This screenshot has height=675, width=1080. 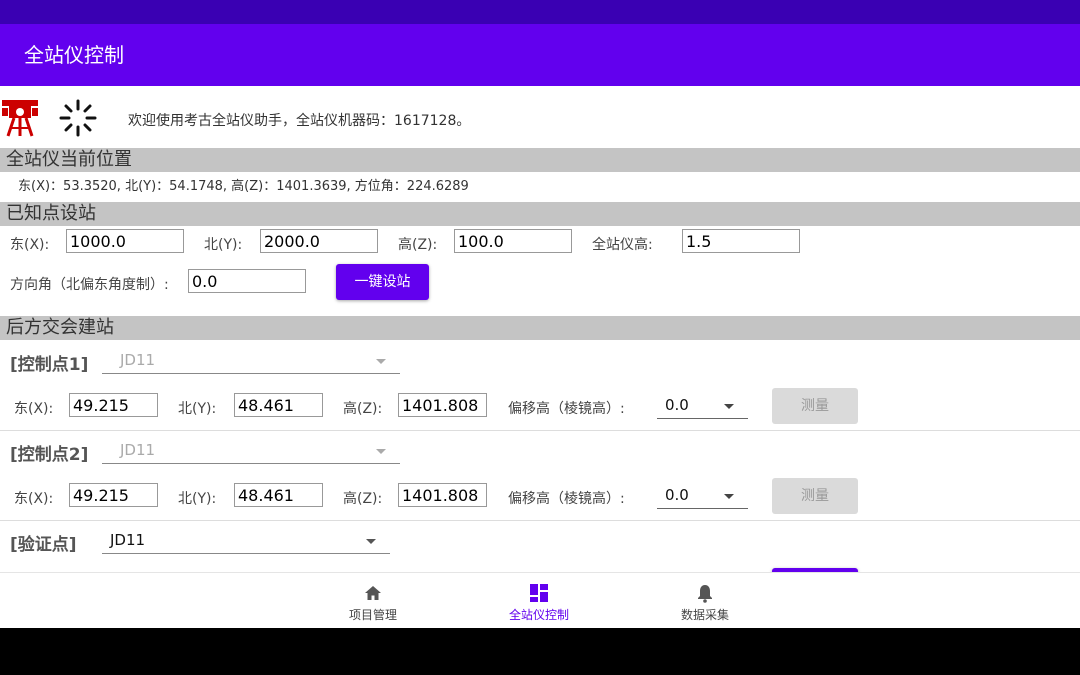 What do you see at coordinates (43, 545) in the screenshot?
I see `verify-point-label: [验证点]` at bounding box center [43, 545].